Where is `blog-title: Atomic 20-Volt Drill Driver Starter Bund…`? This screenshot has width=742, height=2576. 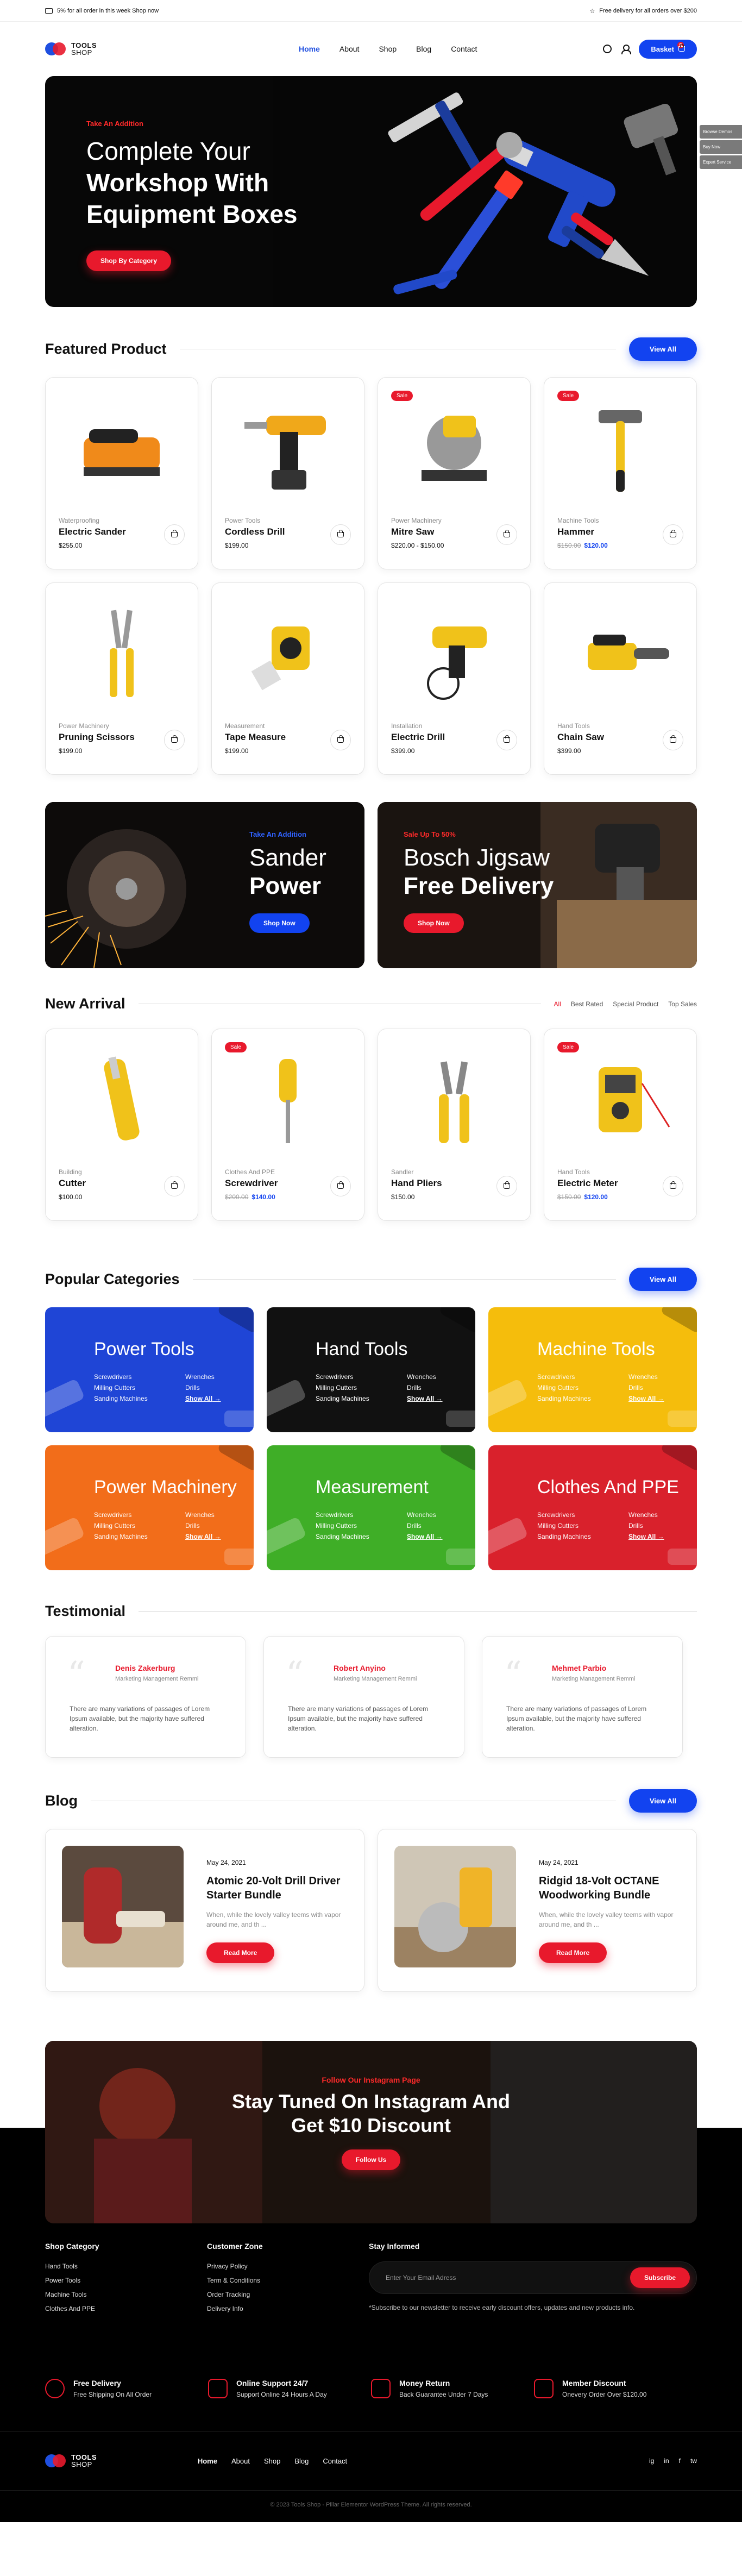 blog-title: Atomic 20-Volt Drill Driver Starter Bund… is located at coordinates (279, 1888).